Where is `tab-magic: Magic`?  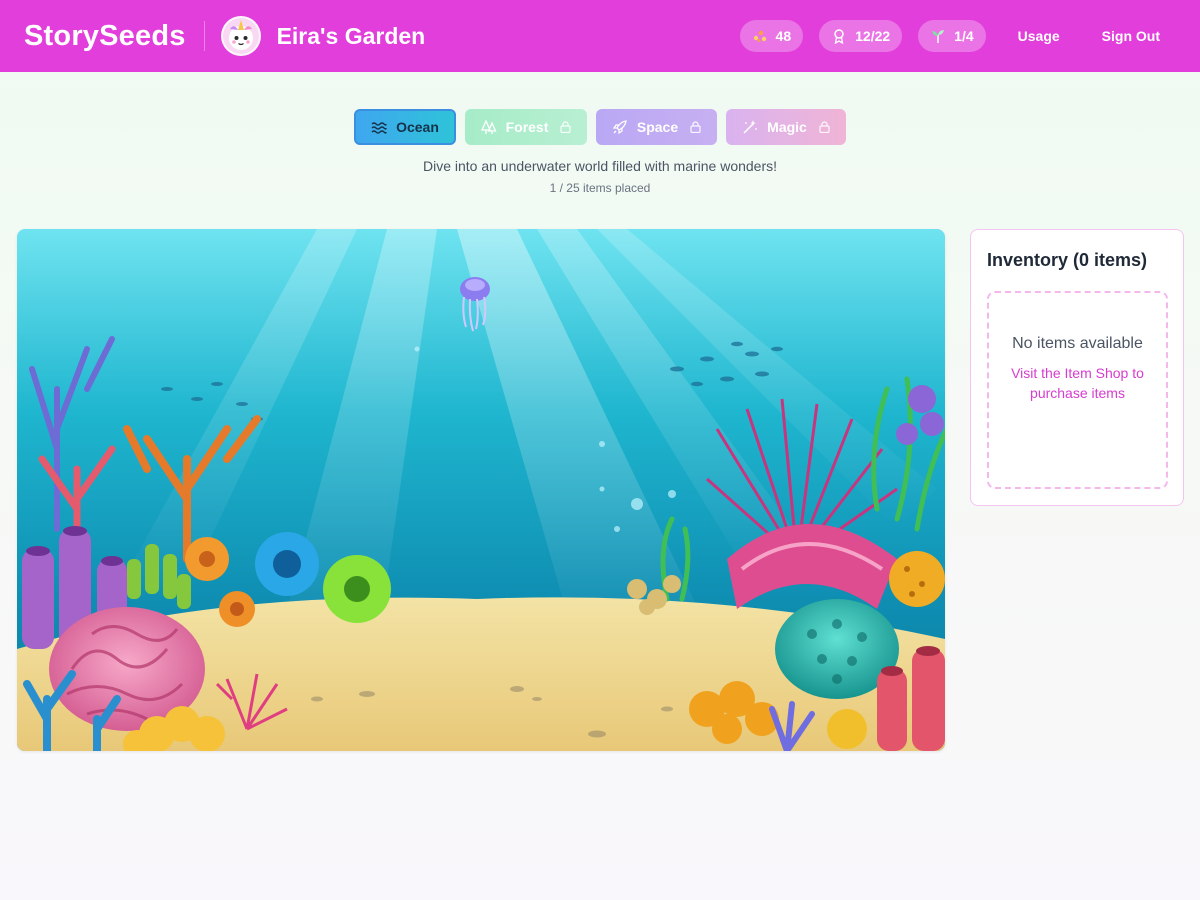
tab-magic: Magic is located at coordinates (786, 127).